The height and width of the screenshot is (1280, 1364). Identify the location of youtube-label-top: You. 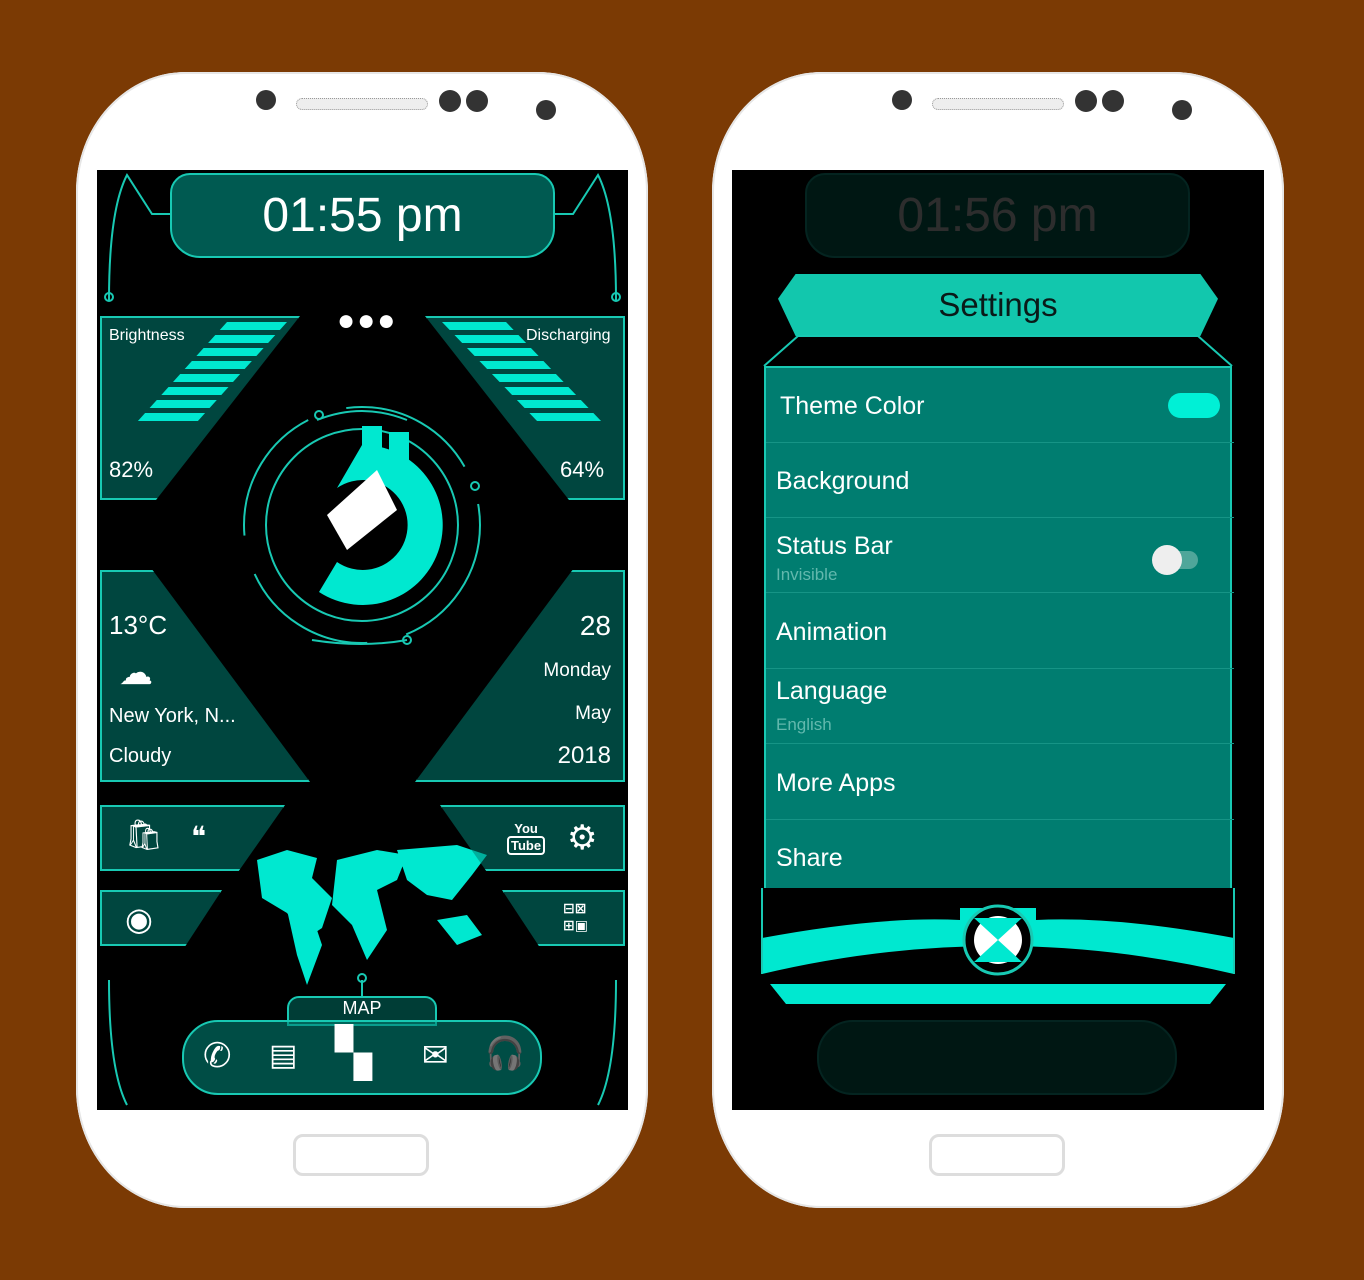
(526, 828).